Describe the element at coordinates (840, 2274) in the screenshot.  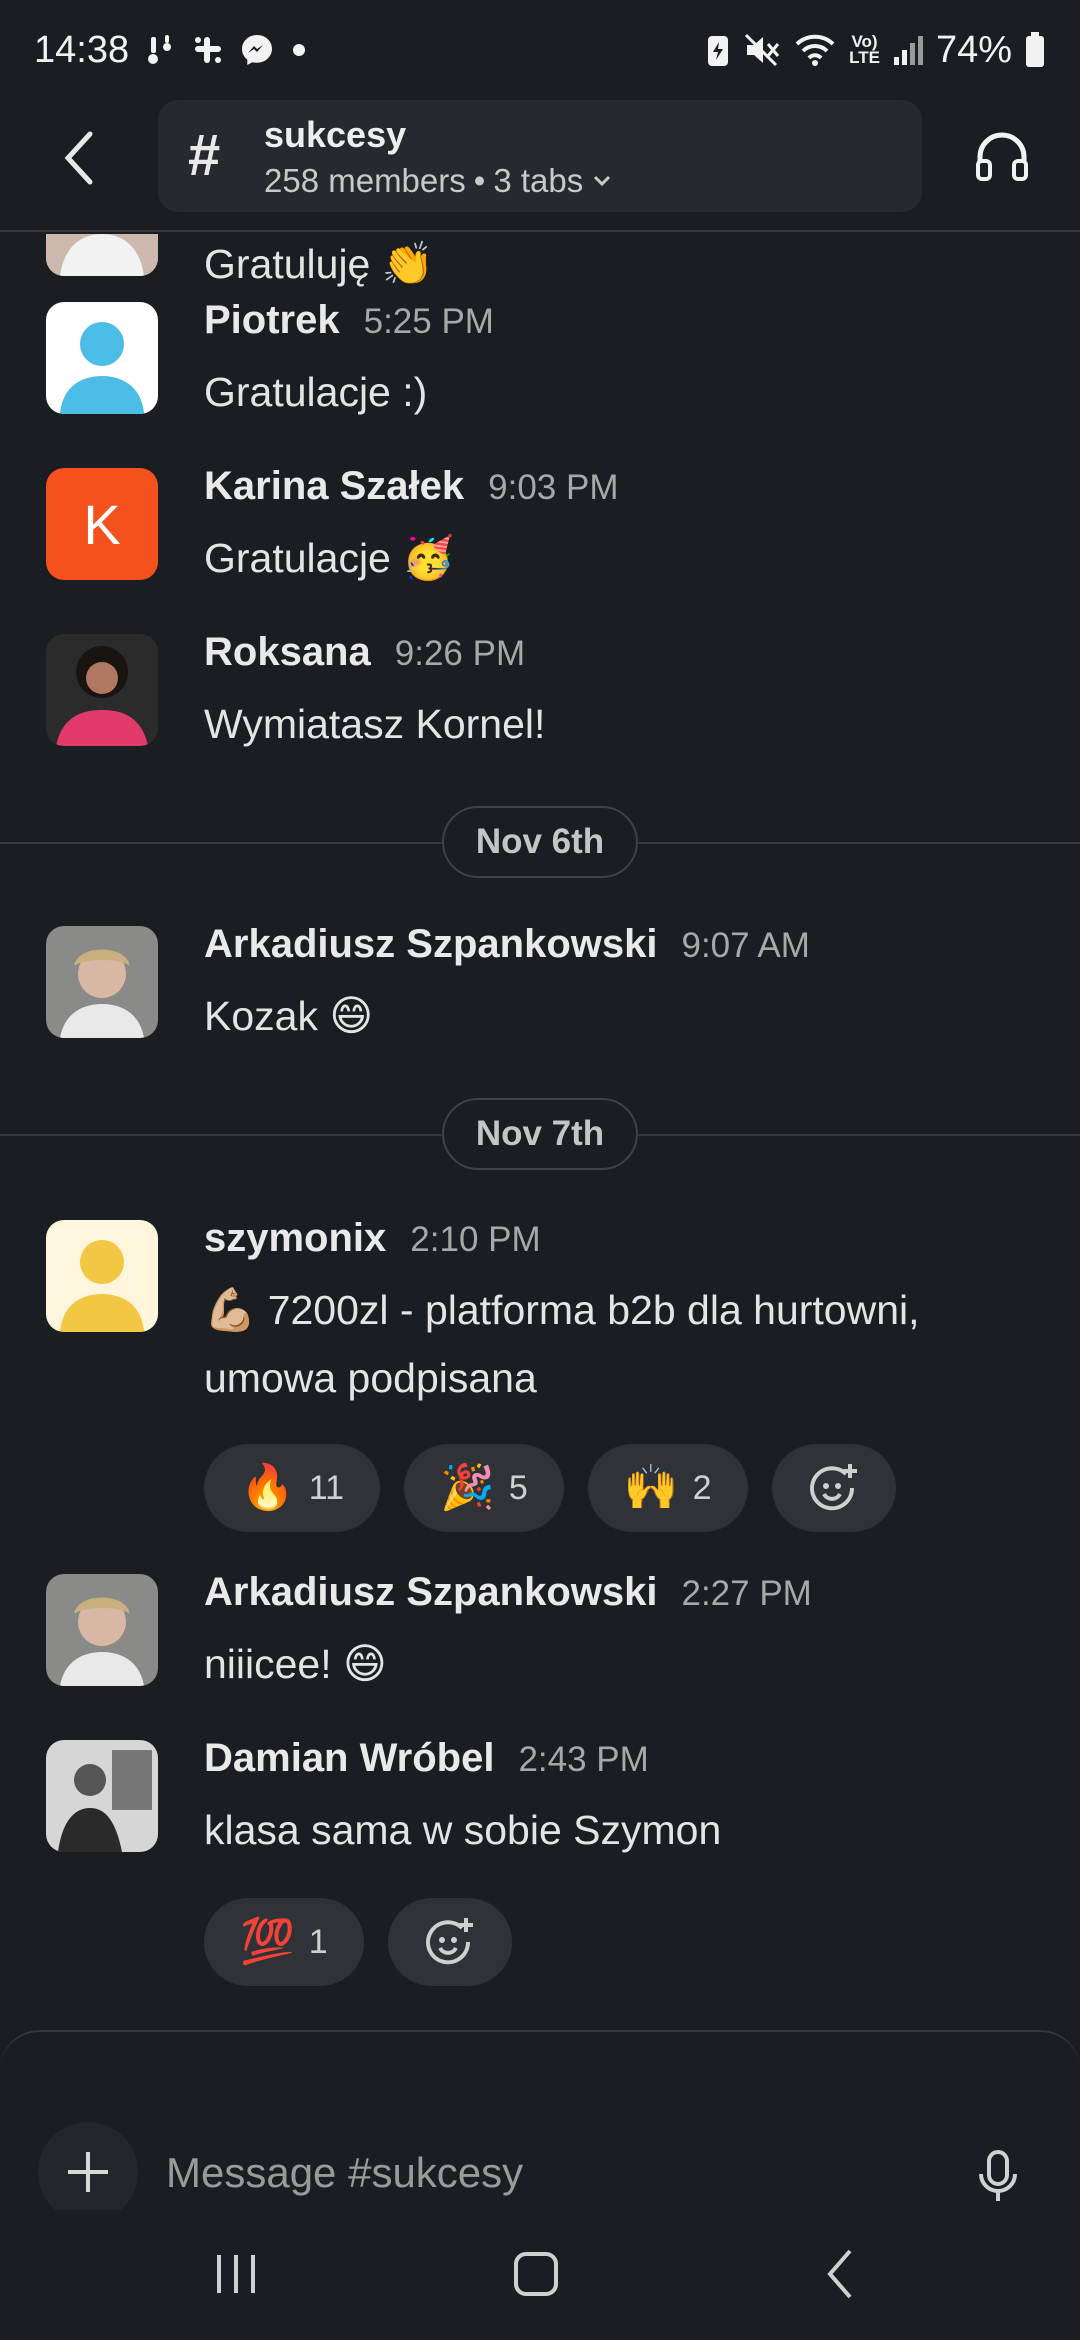
I see `system-back-button` at that location.